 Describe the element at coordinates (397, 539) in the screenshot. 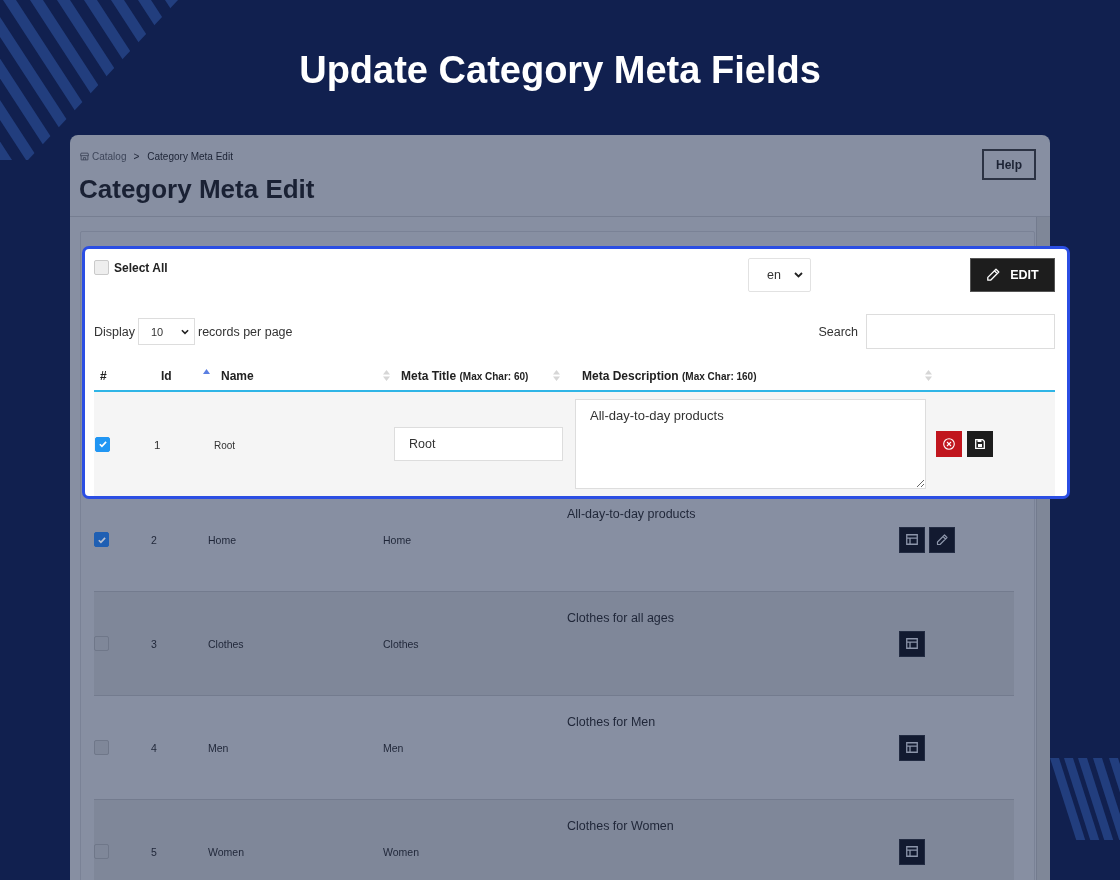

I see `meta-title-cell: Home` at that location.